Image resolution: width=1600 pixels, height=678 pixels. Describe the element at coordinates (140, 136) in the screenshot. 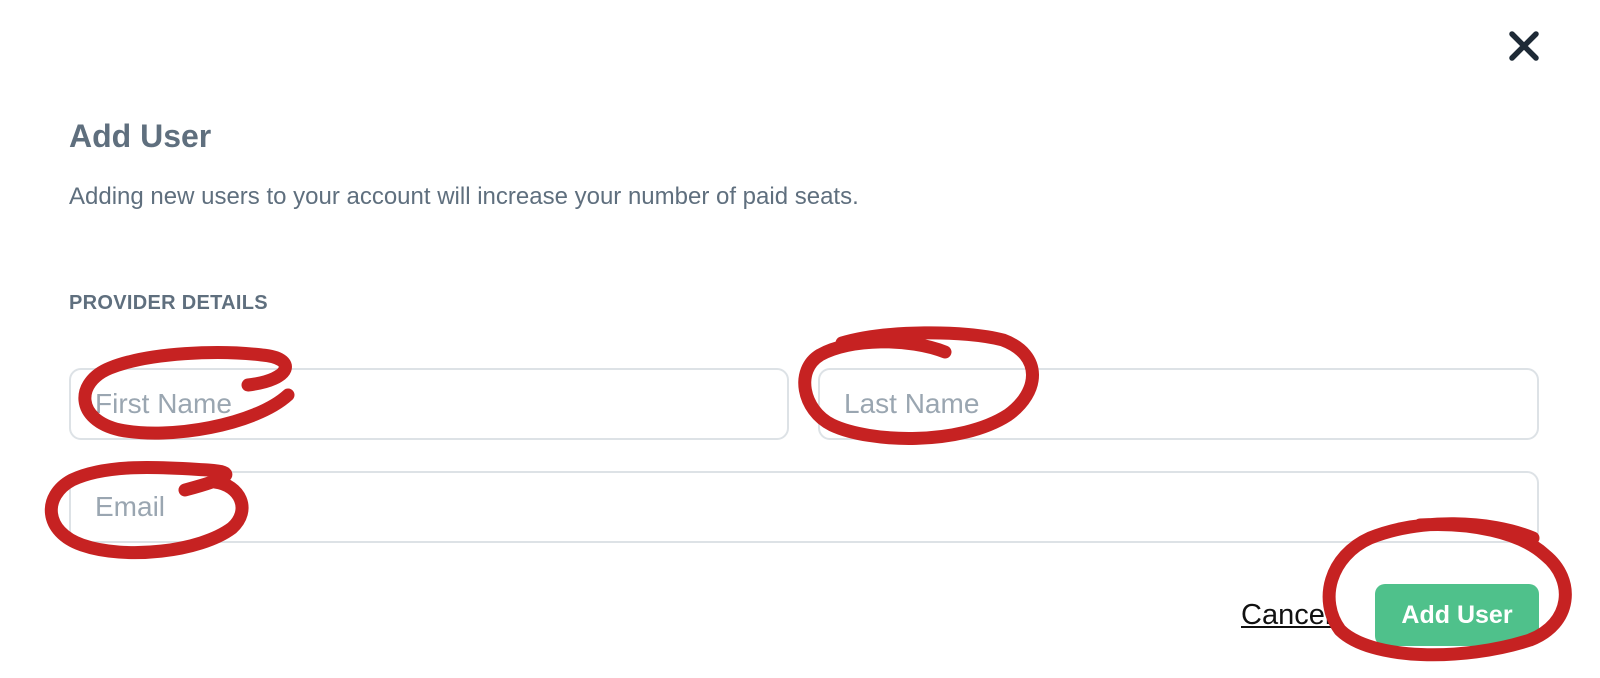

I see `dialog-title: Add User` at that location.